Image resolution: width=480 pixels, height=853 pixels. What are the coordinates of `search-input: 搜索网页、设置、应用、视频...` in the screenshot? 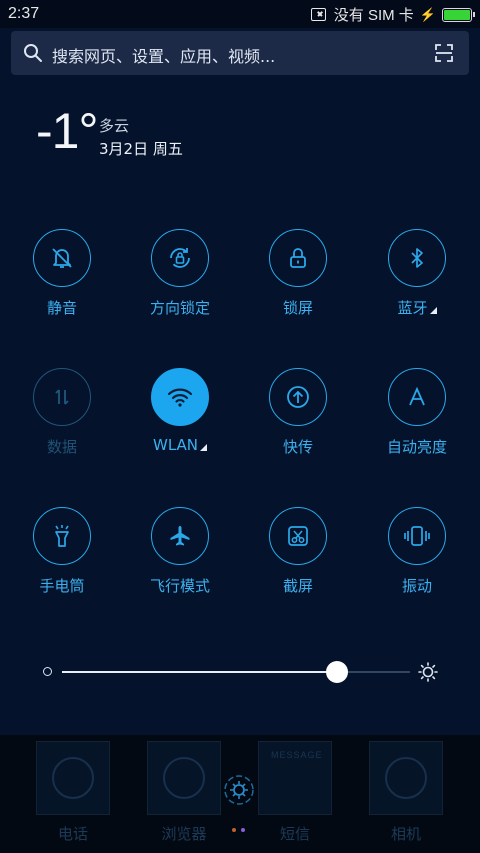 It's located at (163, 55).